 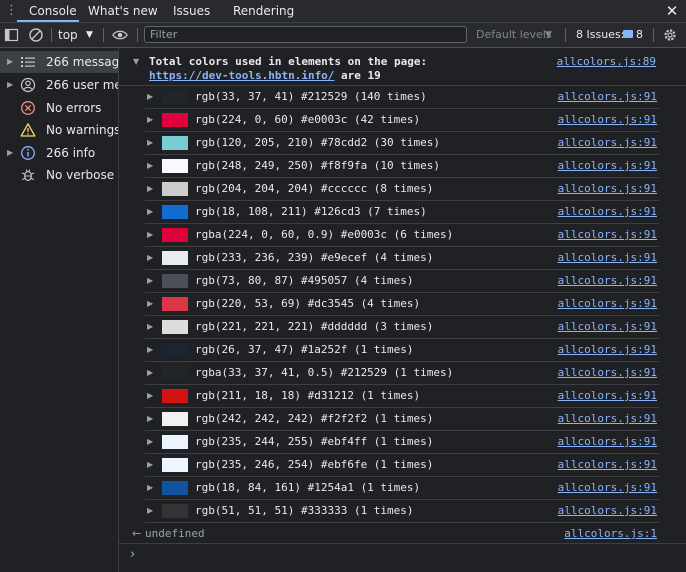 What do you see at coordinates (133, 554) in the screenshot?
I see `prompt-chevron-icon: ›` at bounding box center [133, 554].